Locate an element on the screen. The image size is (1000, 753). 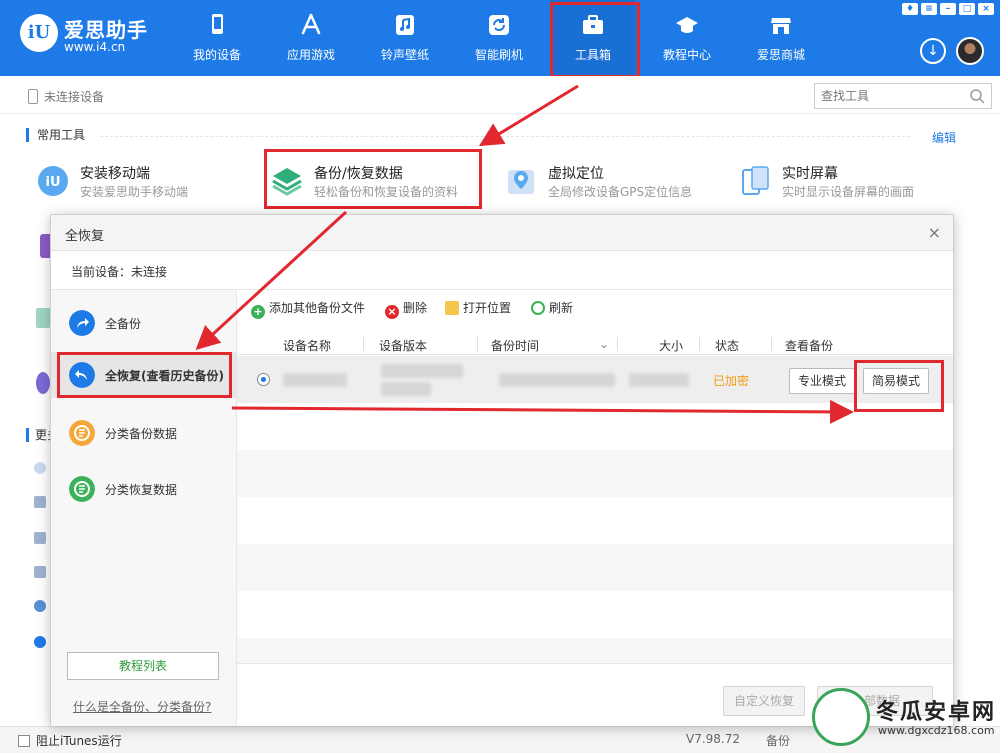
search-input is located at coordinates (885, 96).